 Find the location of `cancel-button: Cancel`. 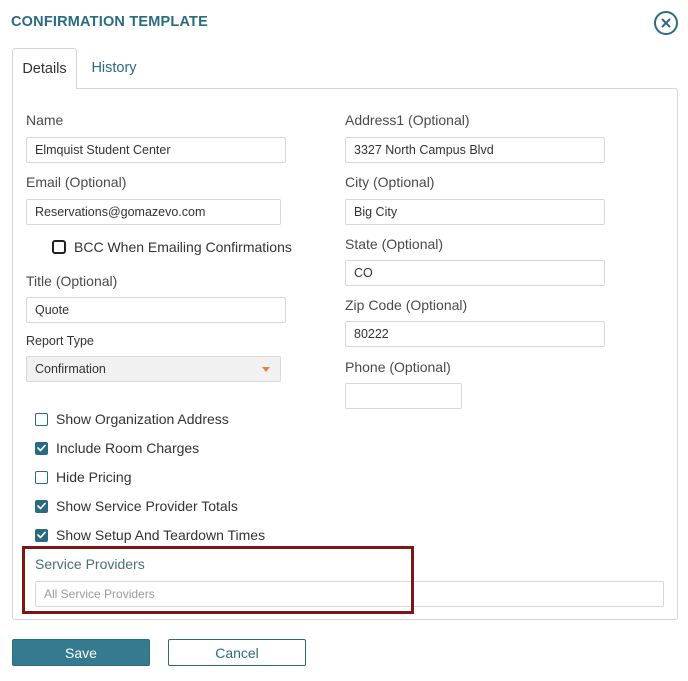

cancel-button: Cancel is located at coordinates (237, 652).